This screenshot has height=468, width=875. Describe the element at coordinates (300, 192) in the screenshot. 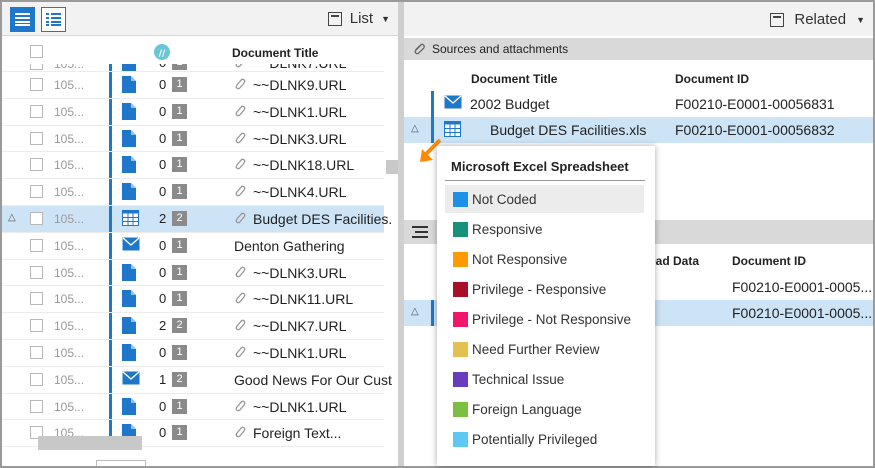

I see `row-title: ~~DLNK4.URL` at that location.